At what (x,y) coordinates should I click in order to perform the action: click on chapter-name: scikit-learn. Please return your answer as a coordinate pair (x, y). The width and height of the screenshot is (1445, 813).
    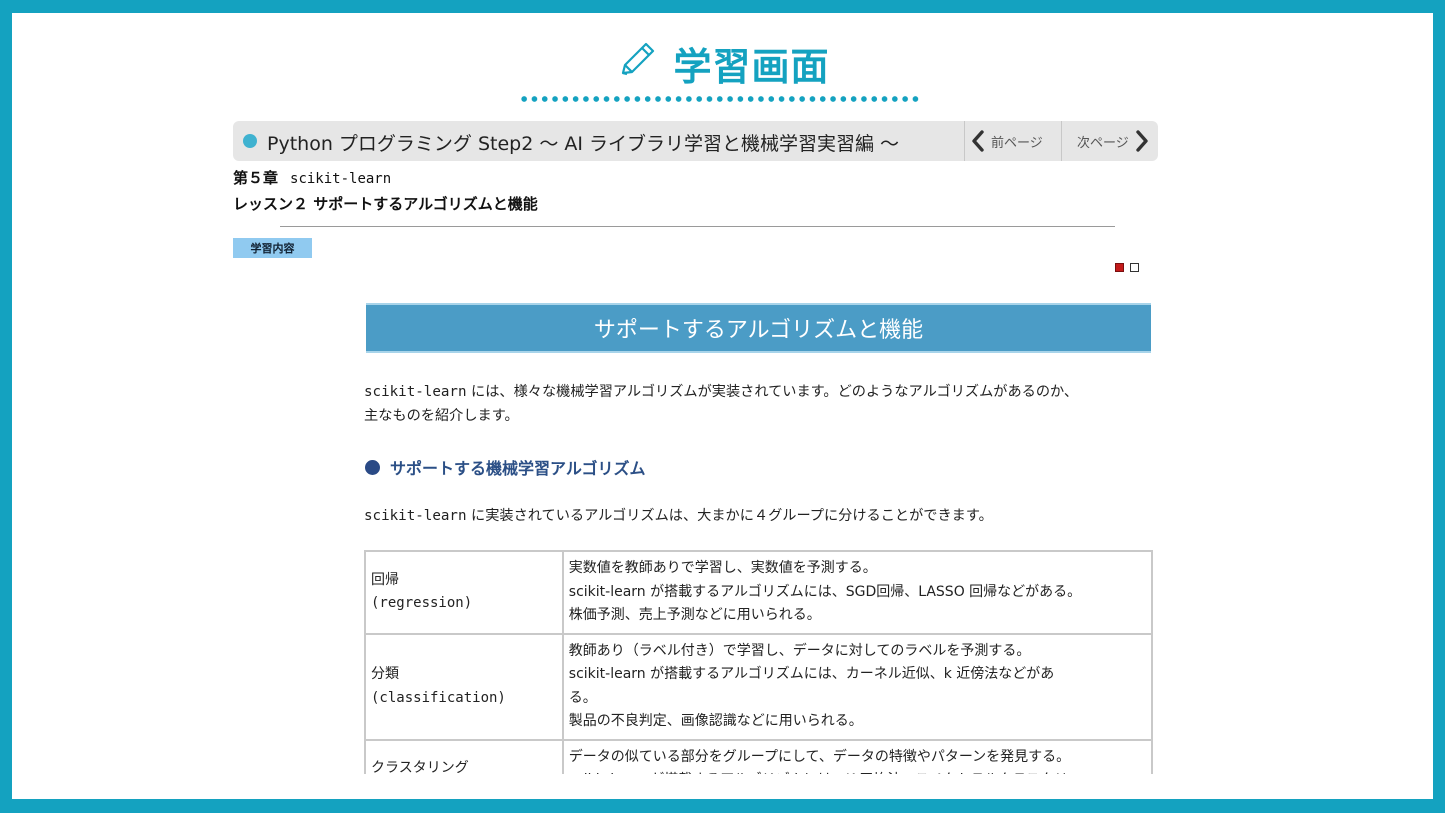
    Looking at the image, I should click on (341, 179).